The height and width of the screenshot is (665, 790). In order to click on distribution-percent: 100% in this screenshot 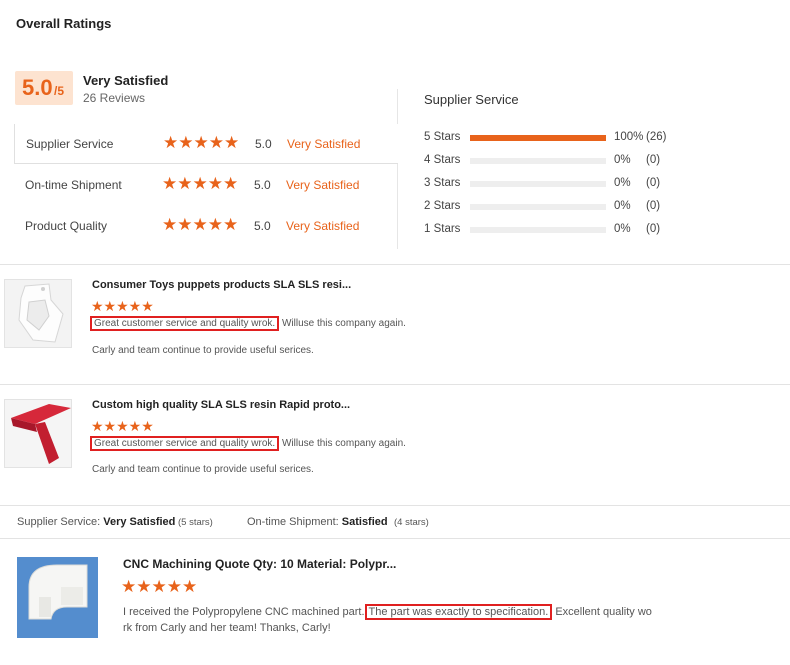, I will do `click(629, 137)`.